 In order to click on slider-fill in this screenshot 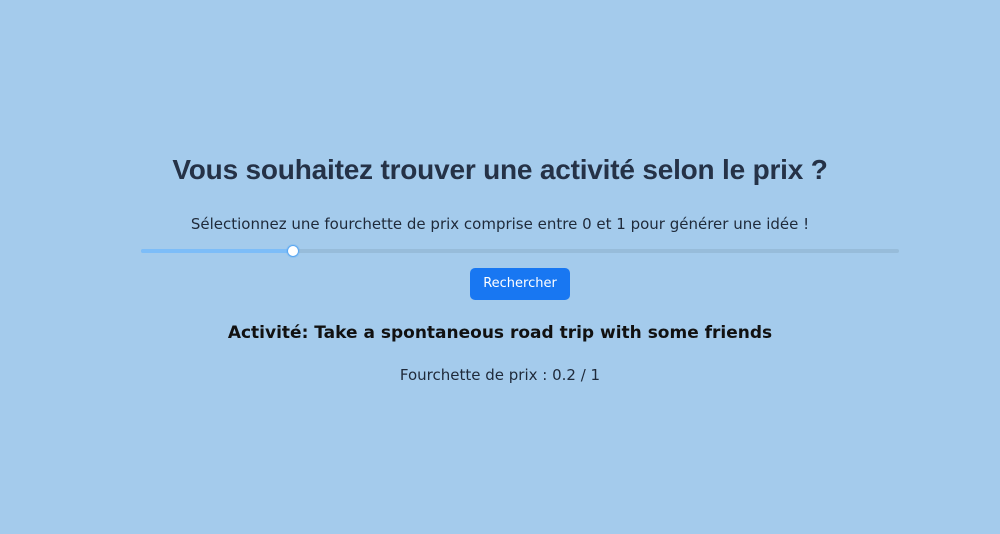, I will do `click(217, 251)`.